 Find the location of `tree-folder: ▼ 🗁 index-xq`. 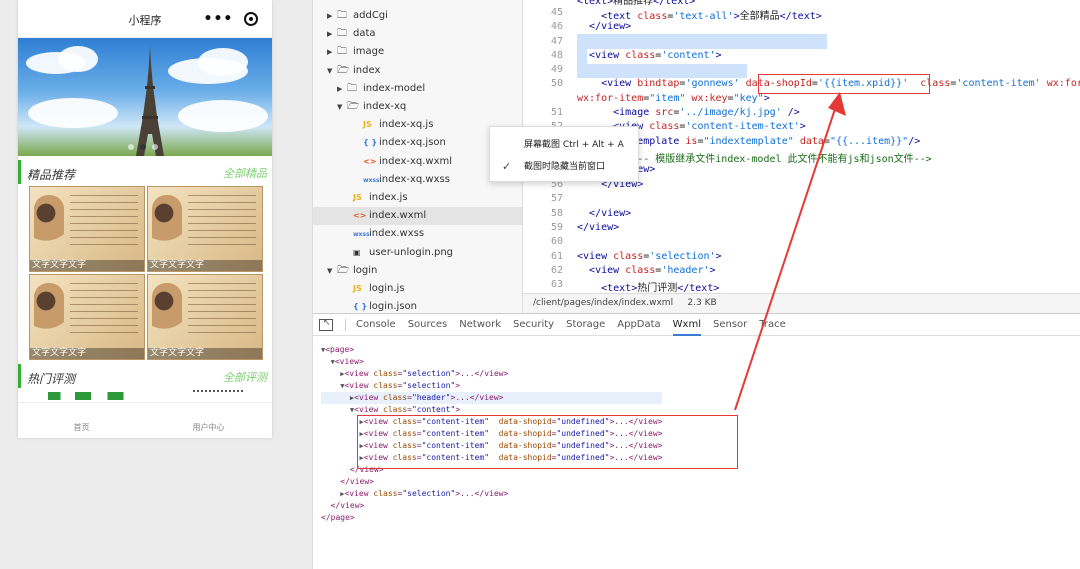

tree-folder: ▼ 🗁 index-xq is located at coordinates (417, 107).